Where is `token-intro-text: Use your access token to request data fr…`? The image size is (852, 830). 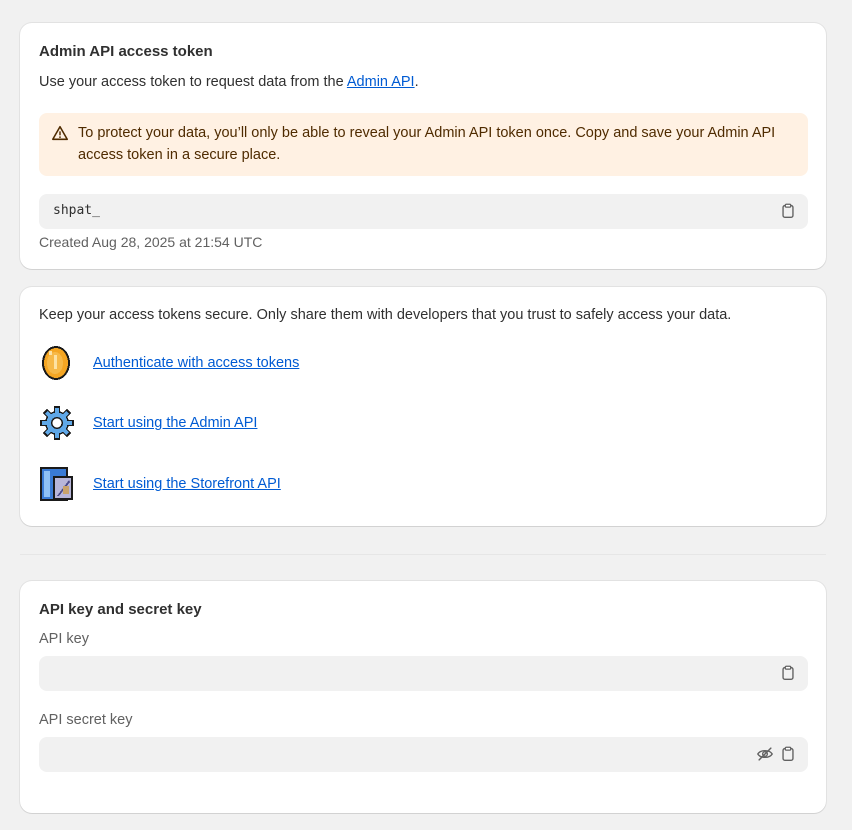 token-intro-text: Use your access token to request data fr… is located at coordinates (193, 82).